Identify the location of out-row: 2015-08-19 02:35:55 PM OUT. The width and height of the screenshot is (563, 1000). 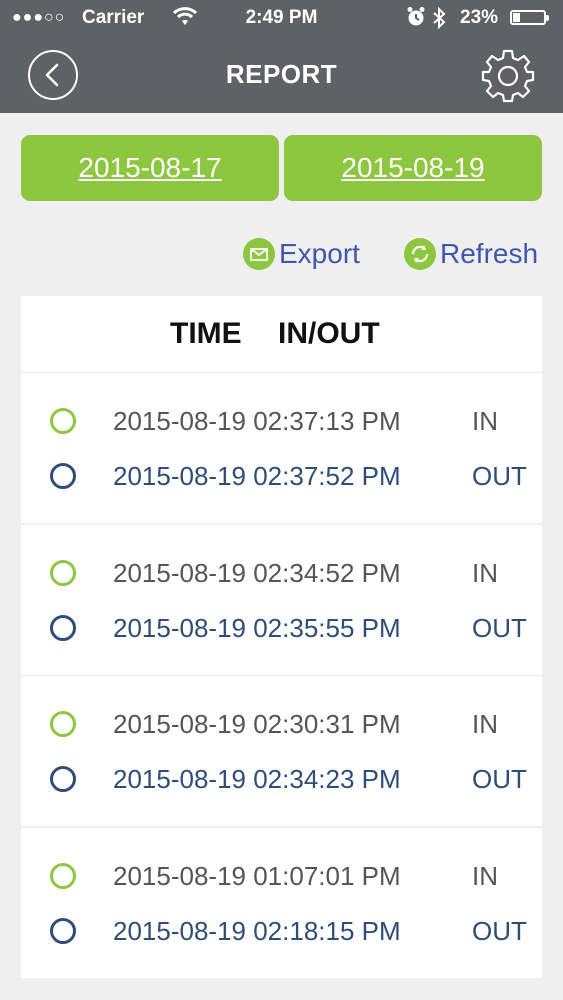
(281, 628).